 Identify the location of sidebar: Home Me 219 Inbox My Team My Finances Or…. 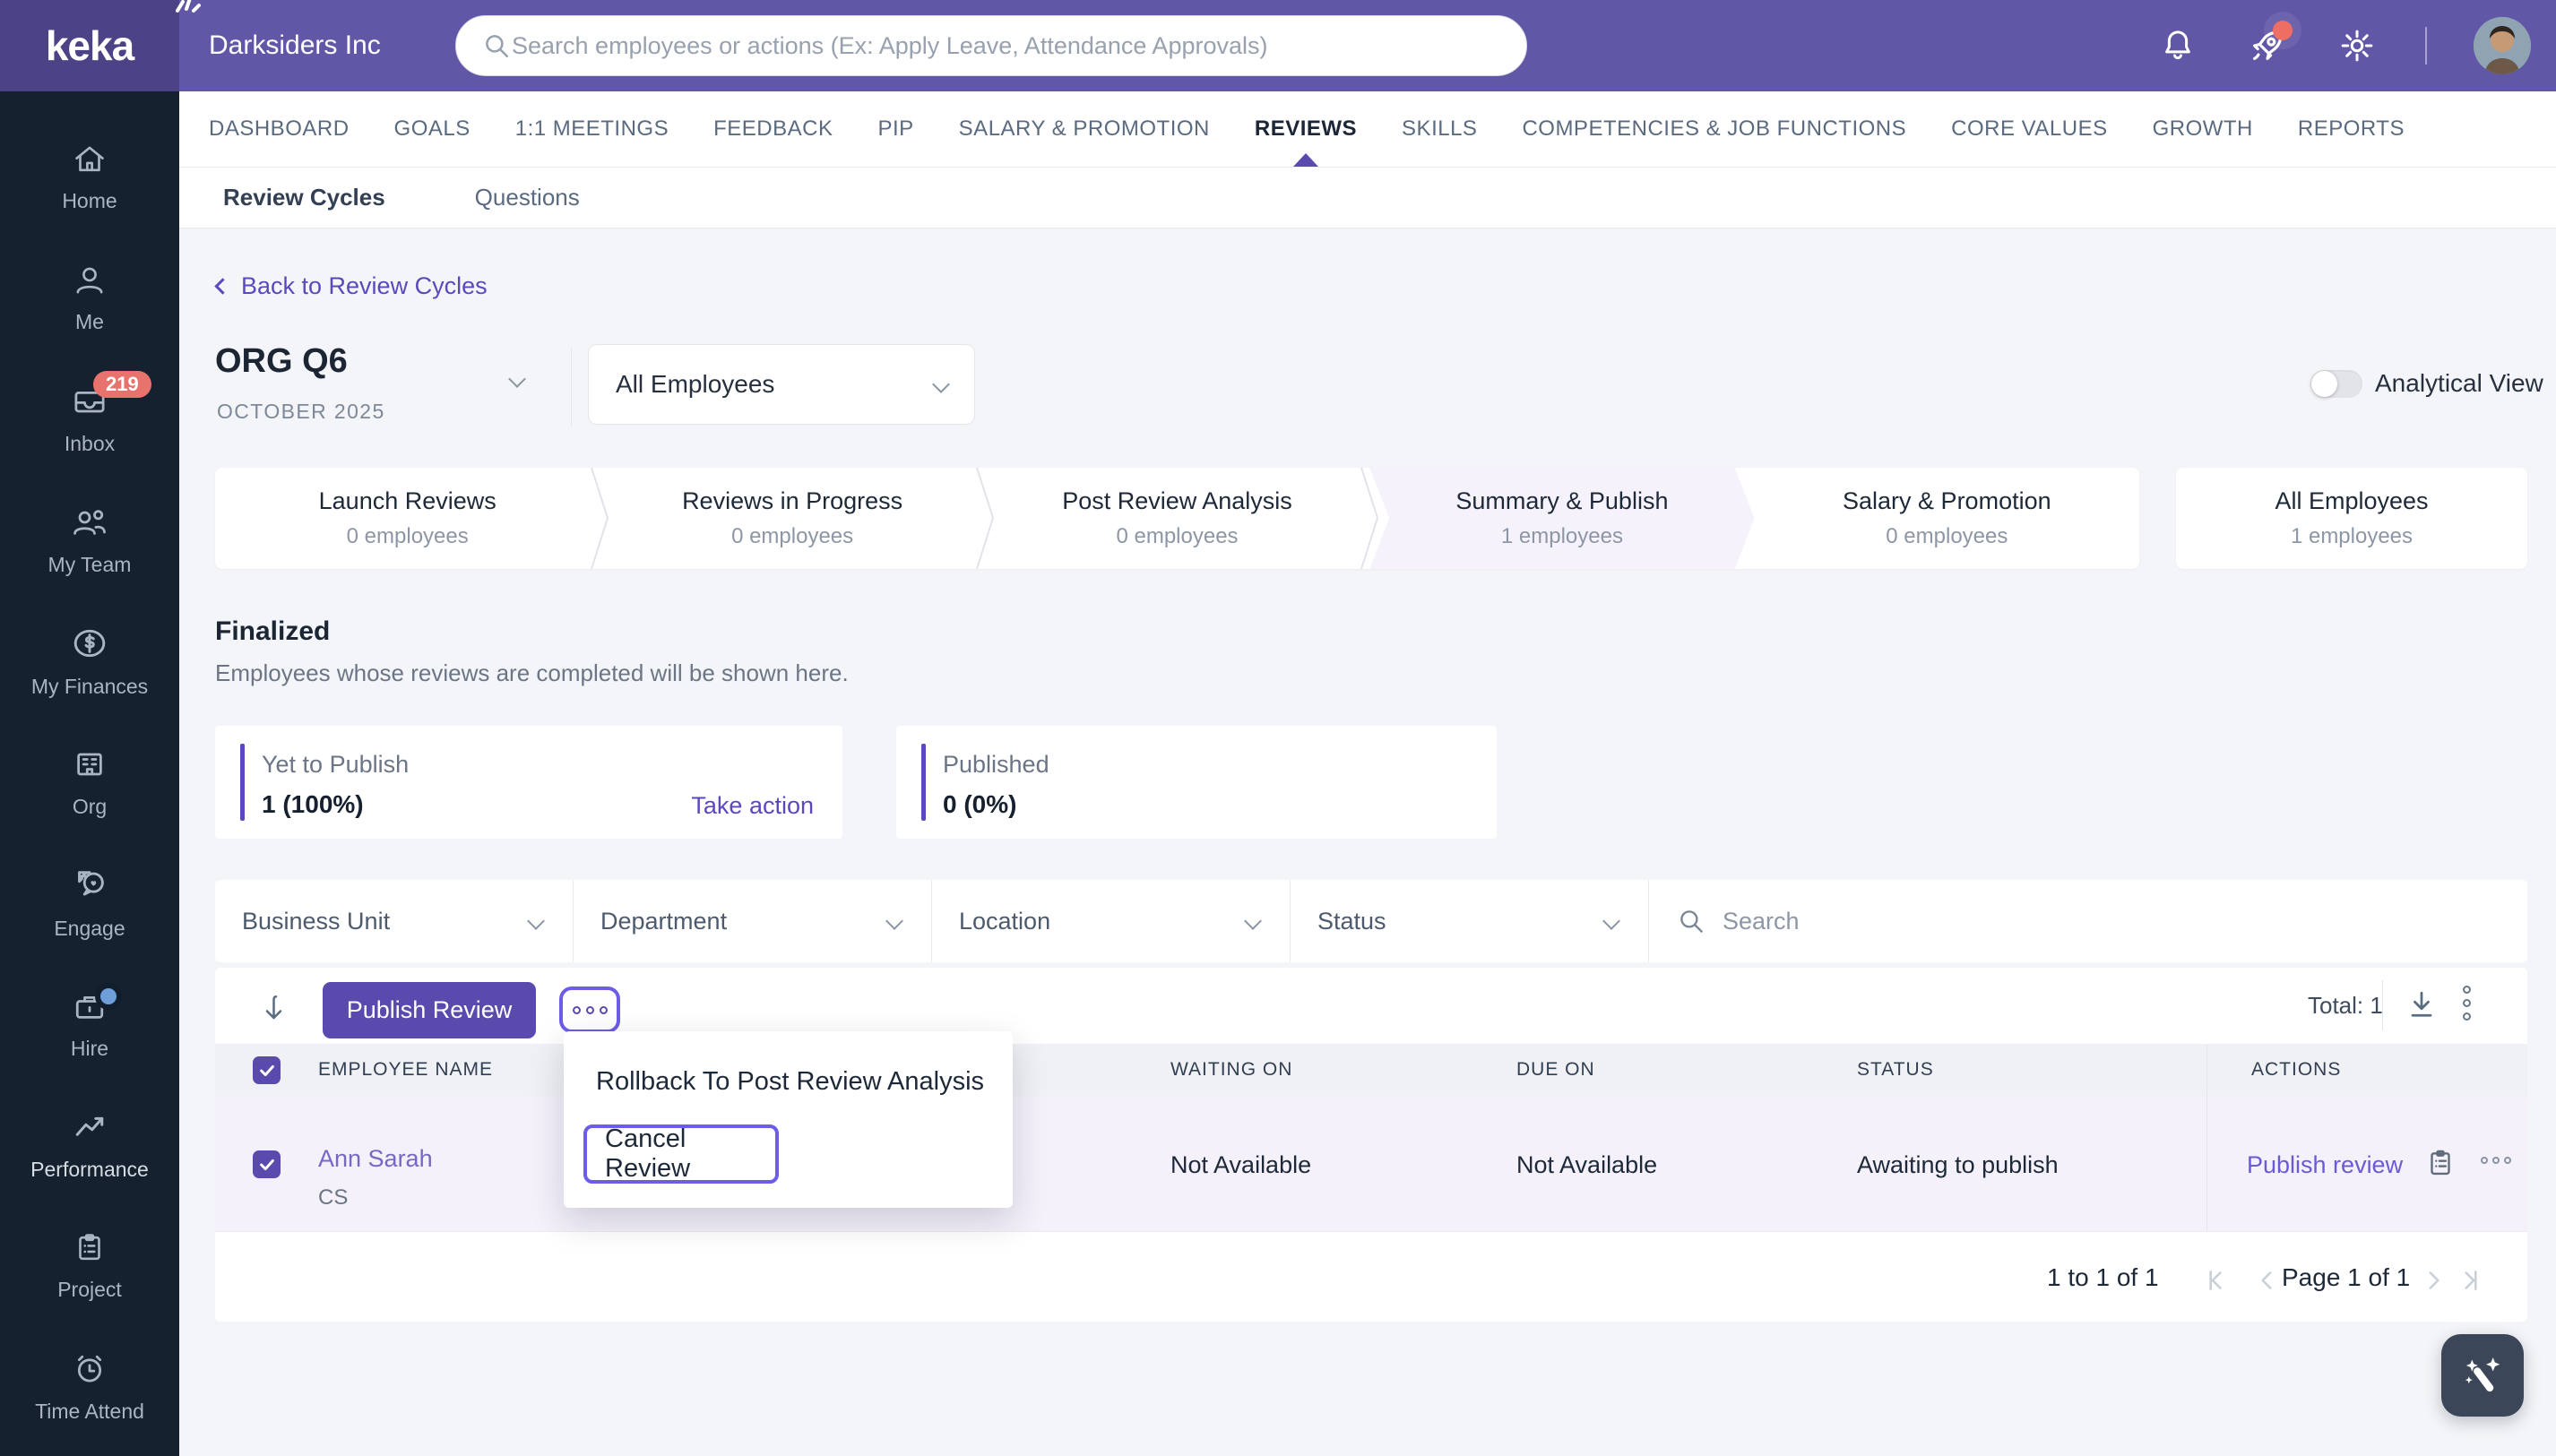
(89, 773).